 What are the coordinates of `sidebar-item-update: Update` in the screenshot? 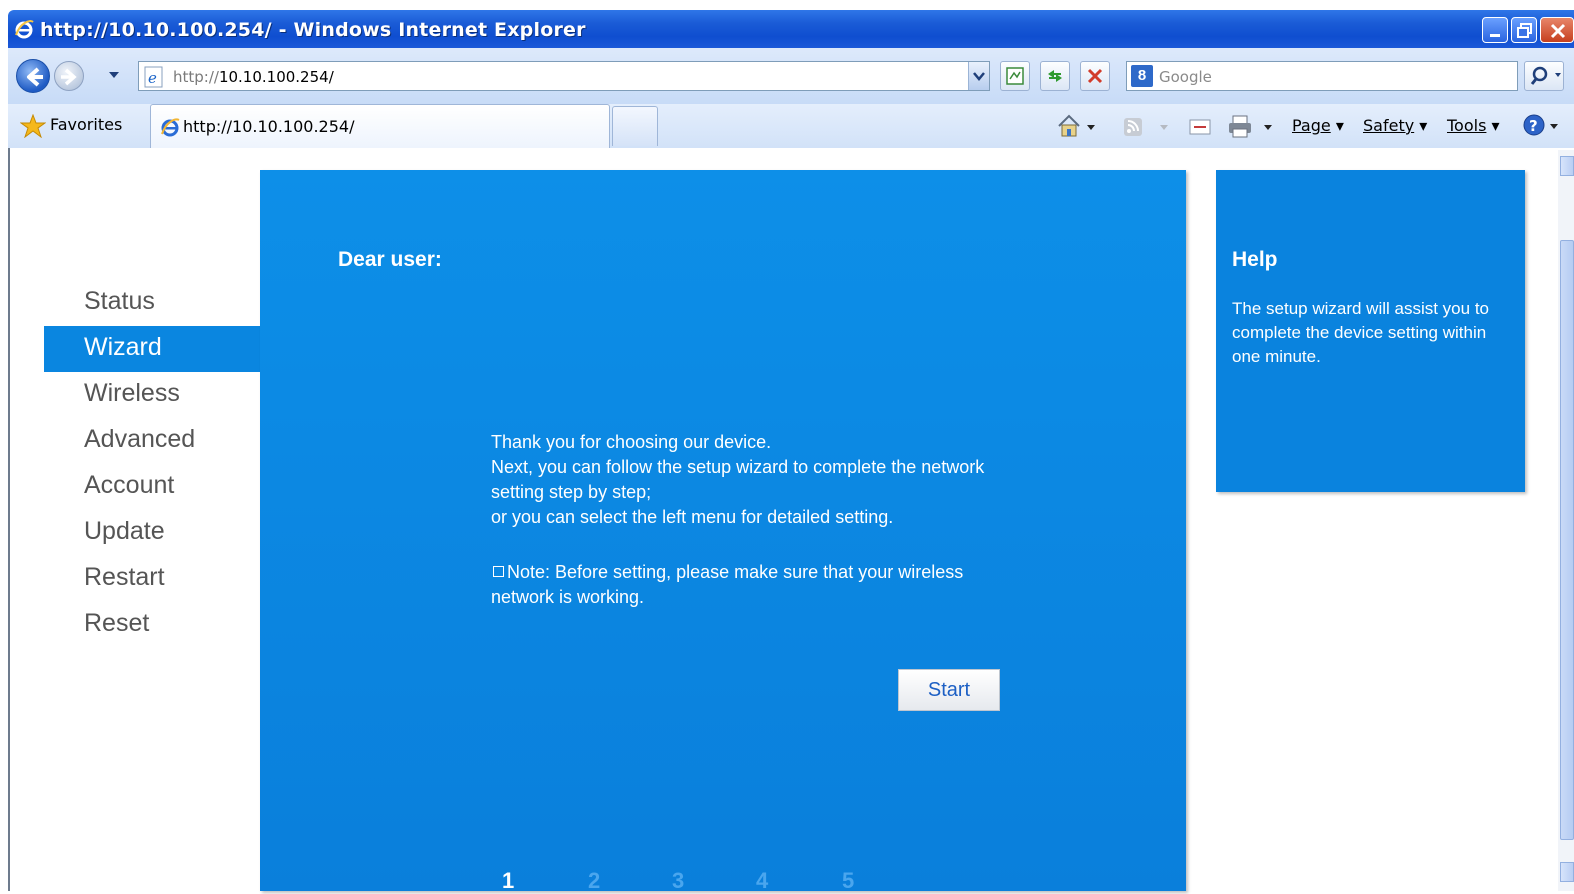 It's located at (152, 533).